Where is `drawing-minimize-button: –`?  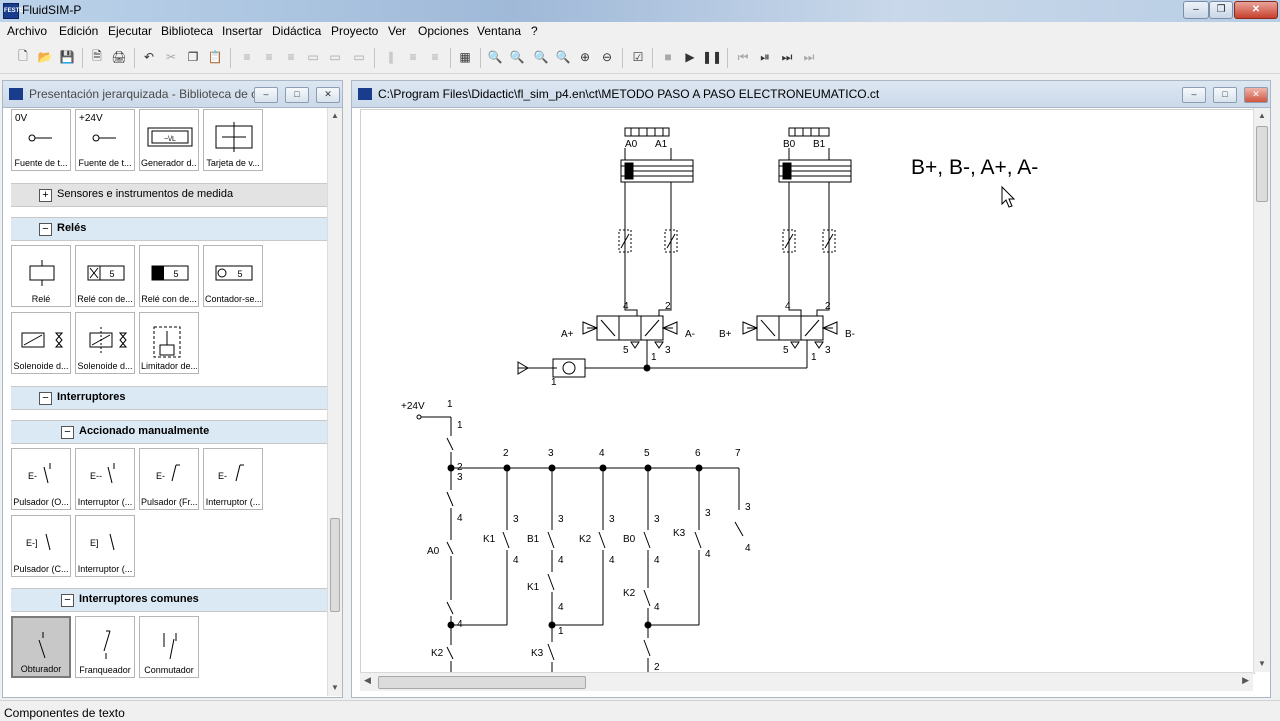 drawing-minimize-button: – is located at coordinates (1194, 95).